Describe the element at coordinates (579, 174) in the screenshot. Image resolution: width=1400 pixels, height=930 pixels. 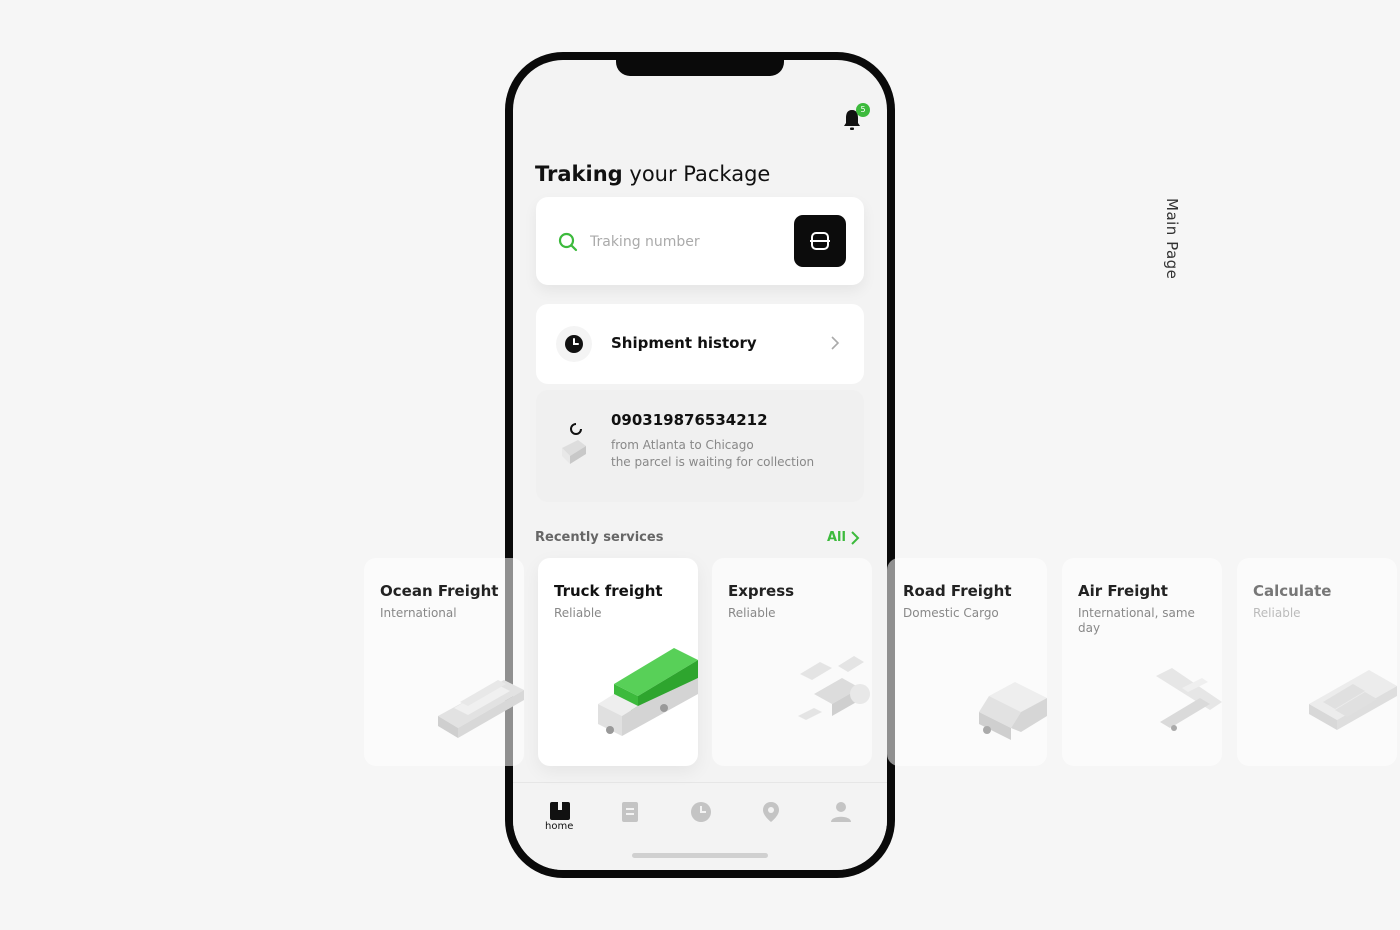
I see `title-bold: Traking` at that location.